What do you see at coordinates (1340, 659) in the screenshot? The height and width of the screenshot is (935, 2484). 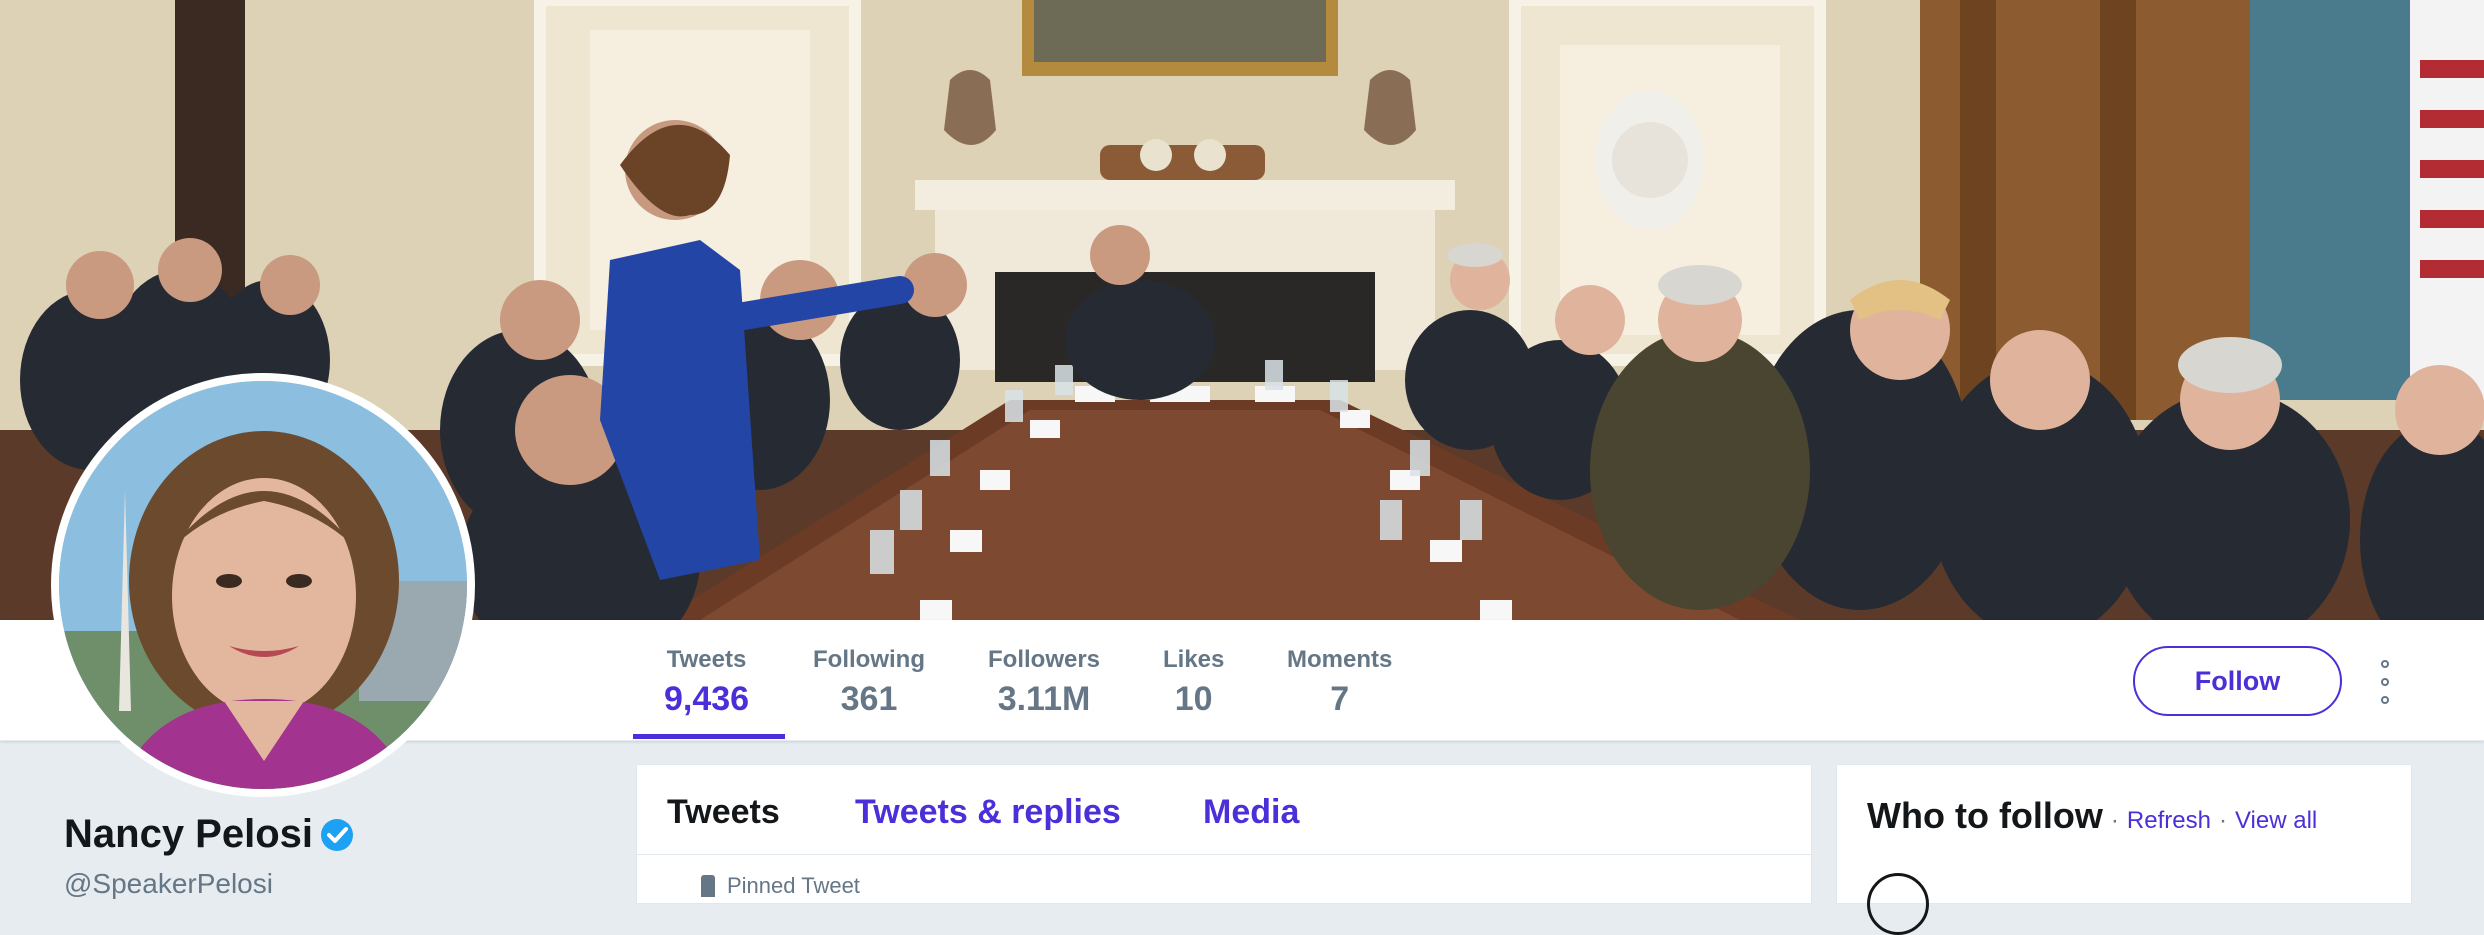 I see `stat-label: Moments` at bounding box center [1340, 659].